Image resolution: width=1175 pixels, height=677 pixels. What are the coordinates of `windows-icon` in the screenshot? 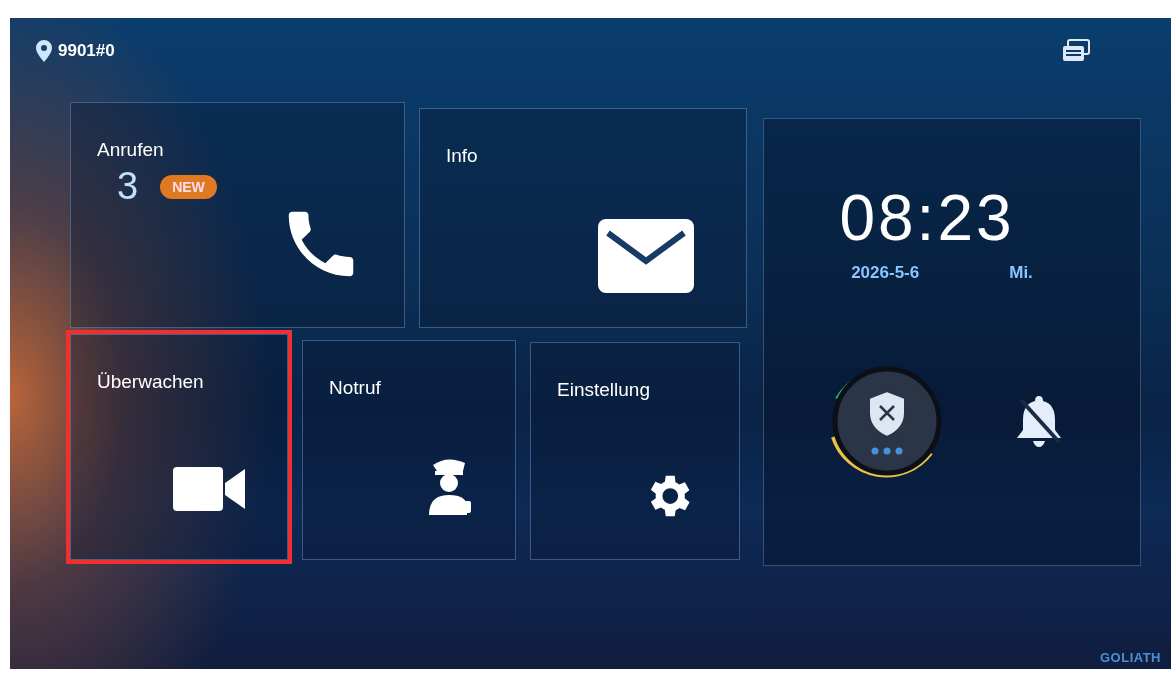 It's located at (1076, 51).